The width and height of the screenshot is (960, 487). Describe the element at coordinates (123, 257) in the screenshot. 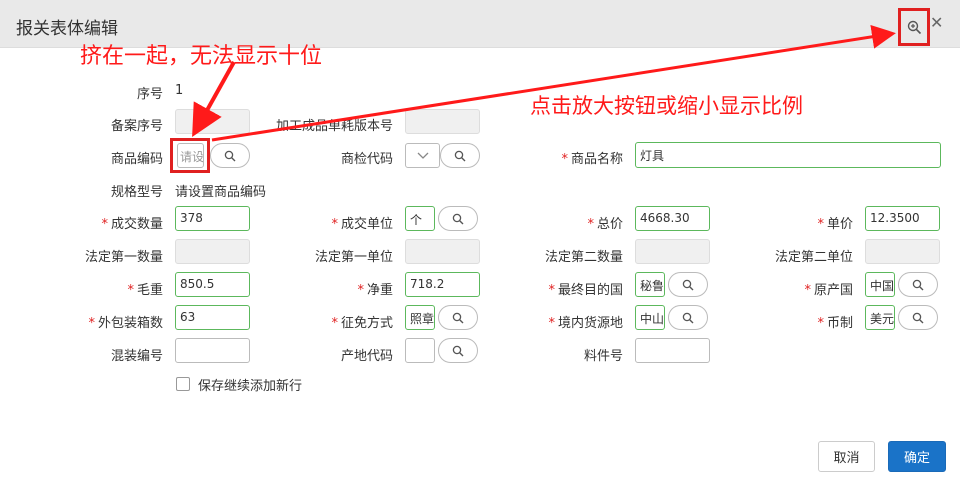

I see `legal-qty1-label: 法定第一数量` at that location.